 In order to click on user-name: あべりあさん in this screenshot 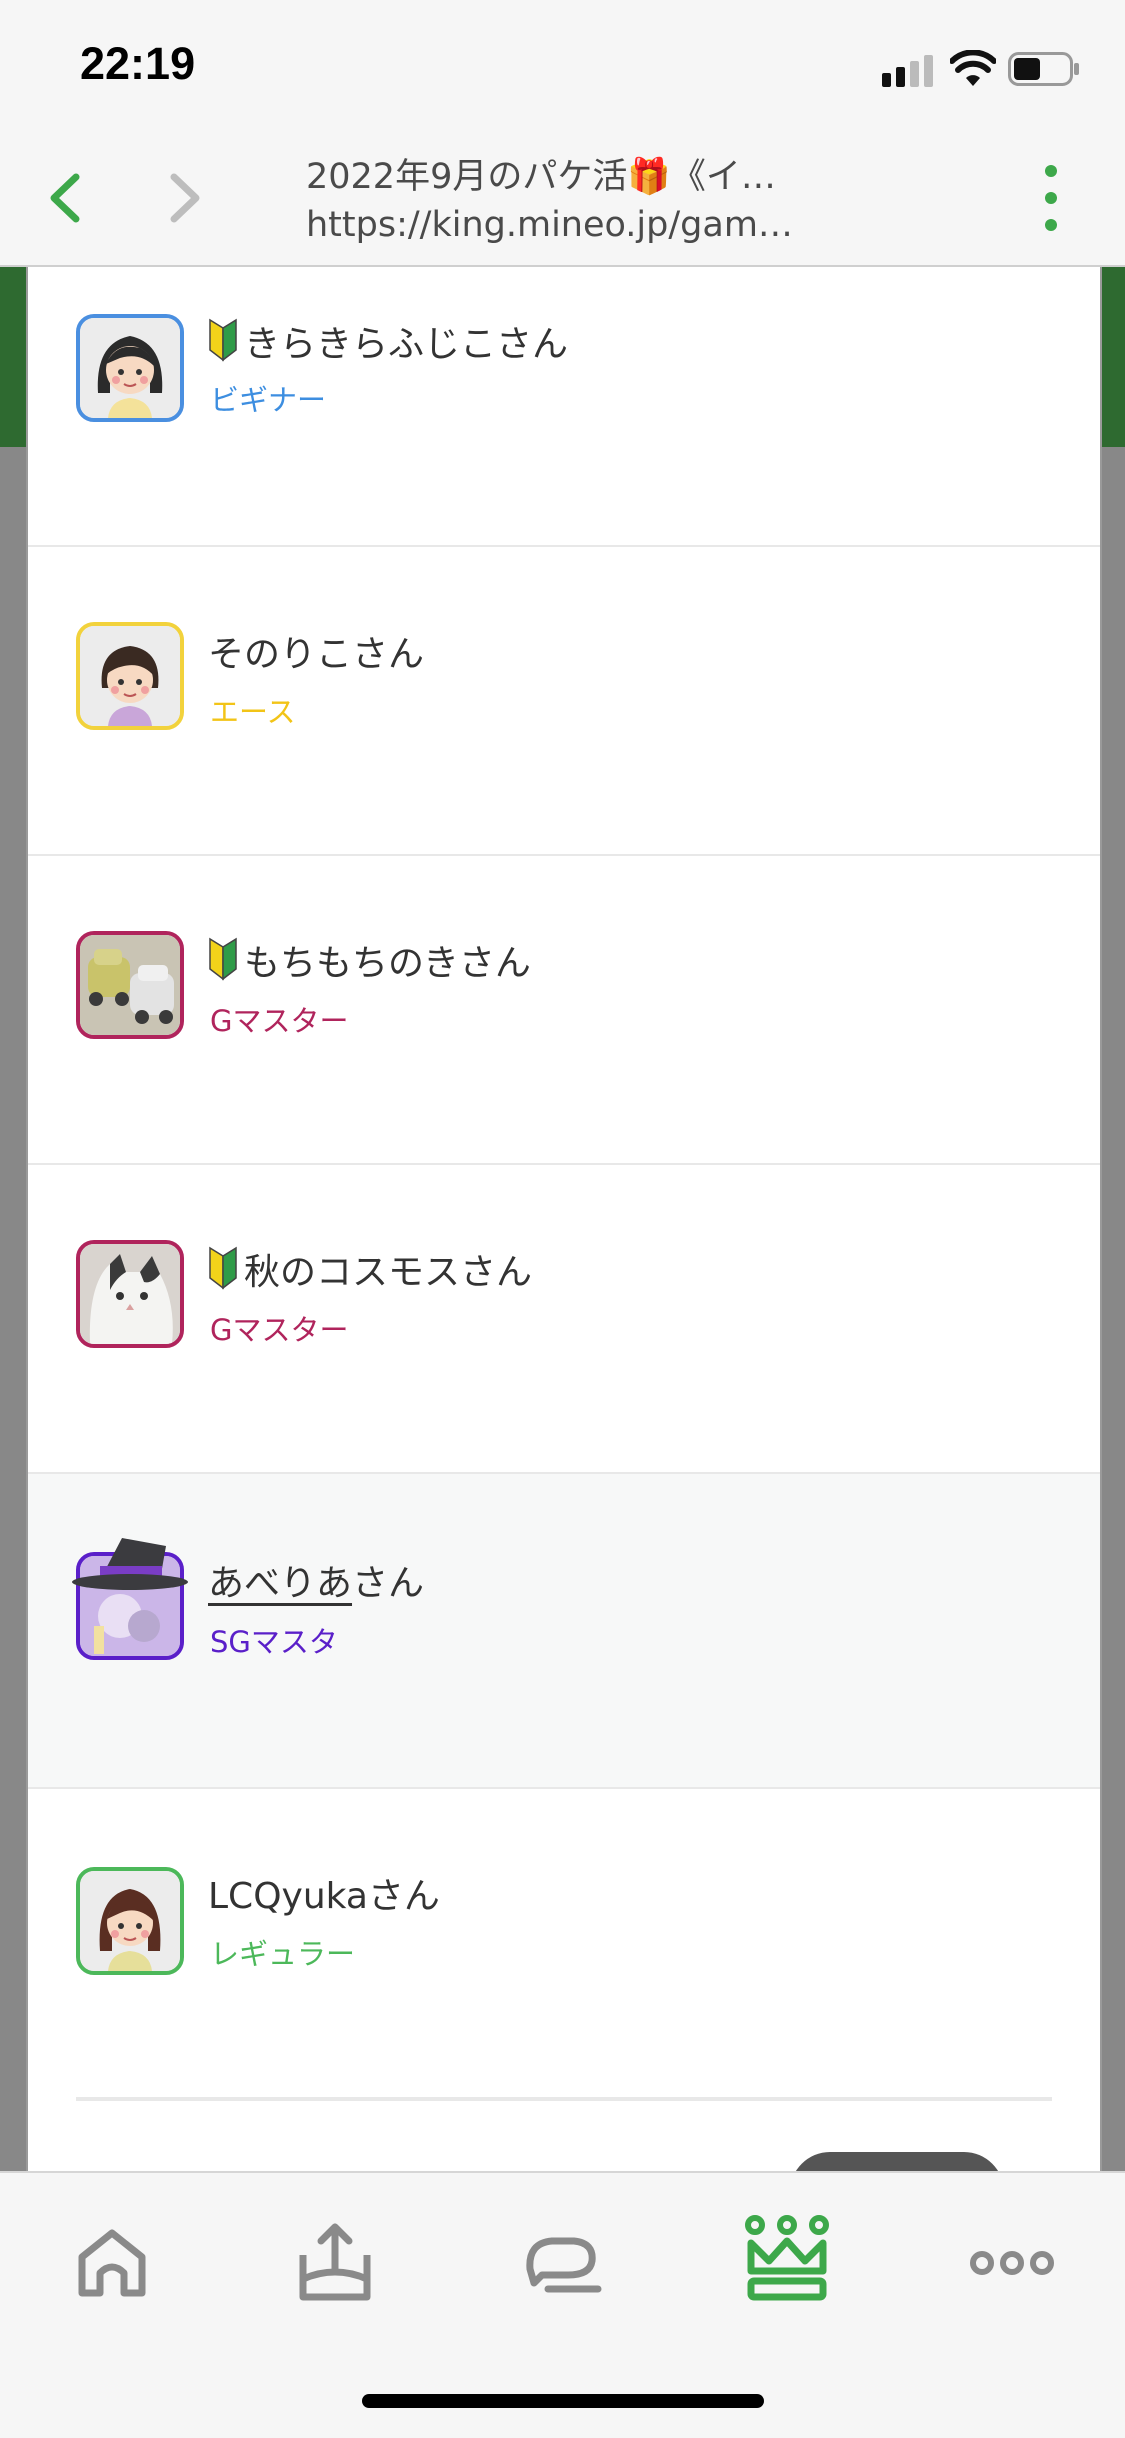, I will do `click(316, 1580)`.